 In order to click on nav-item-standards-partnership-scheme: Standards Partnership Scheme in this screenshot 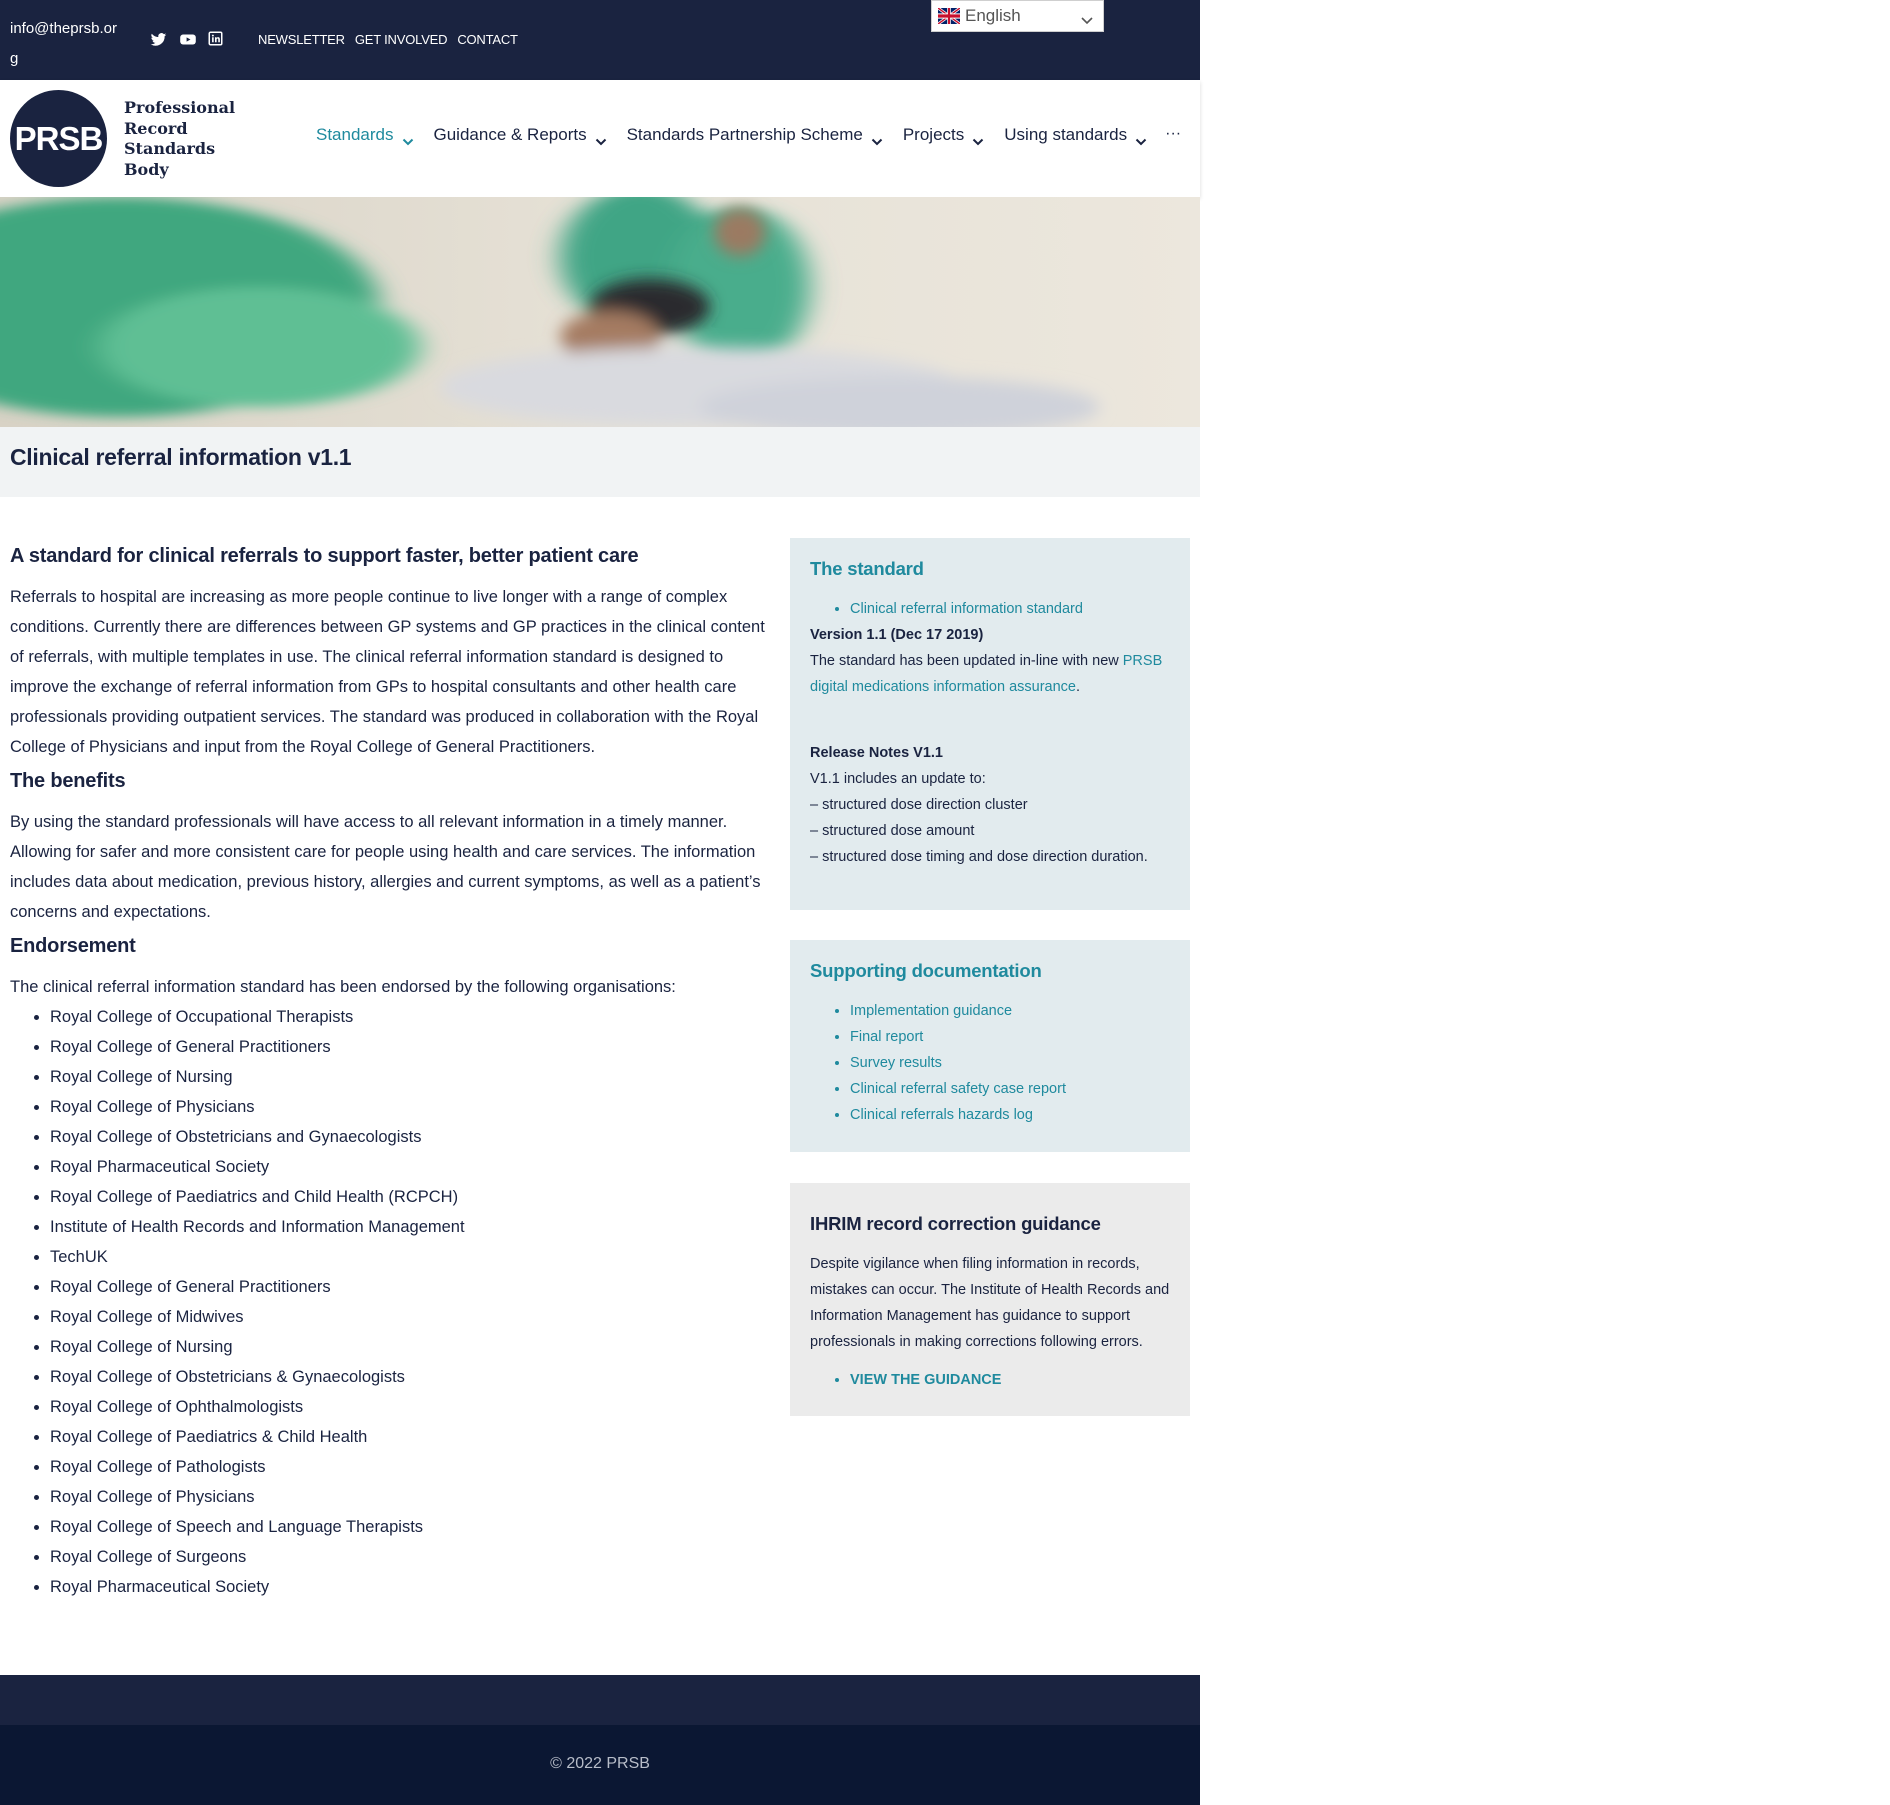, I will do `click(754, 135)`.